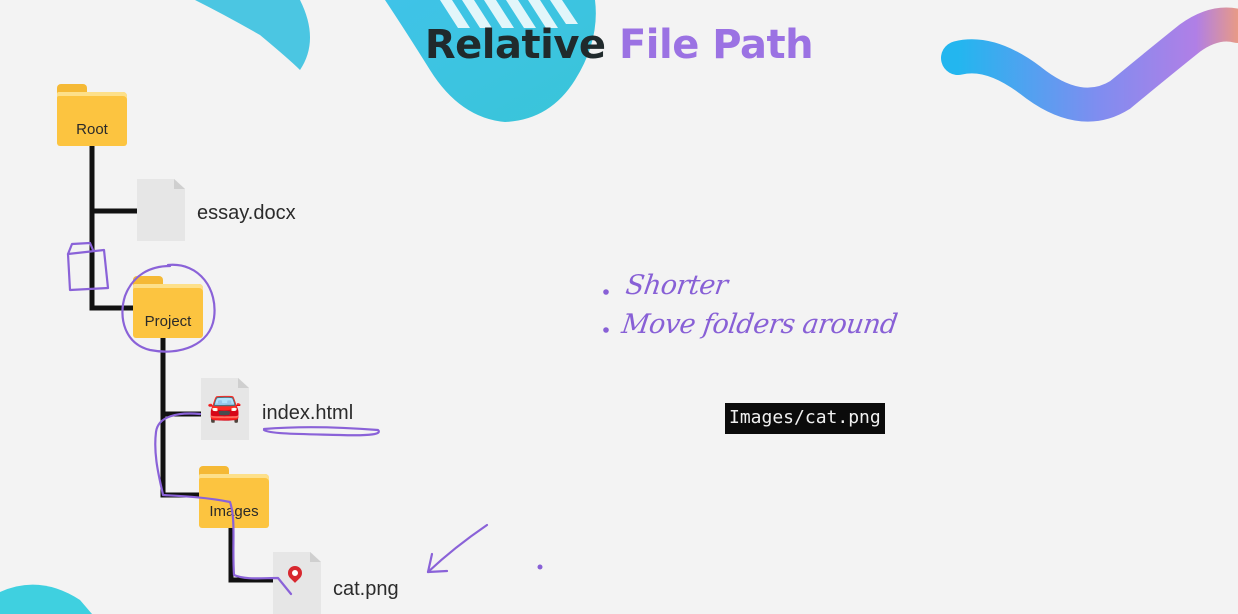 This screenshot has width=1238, height=614. What do you see at coordinates (457, 548) in the screenshot?
I see `pointer-arrow-mark` at bounding box center [457, 548].